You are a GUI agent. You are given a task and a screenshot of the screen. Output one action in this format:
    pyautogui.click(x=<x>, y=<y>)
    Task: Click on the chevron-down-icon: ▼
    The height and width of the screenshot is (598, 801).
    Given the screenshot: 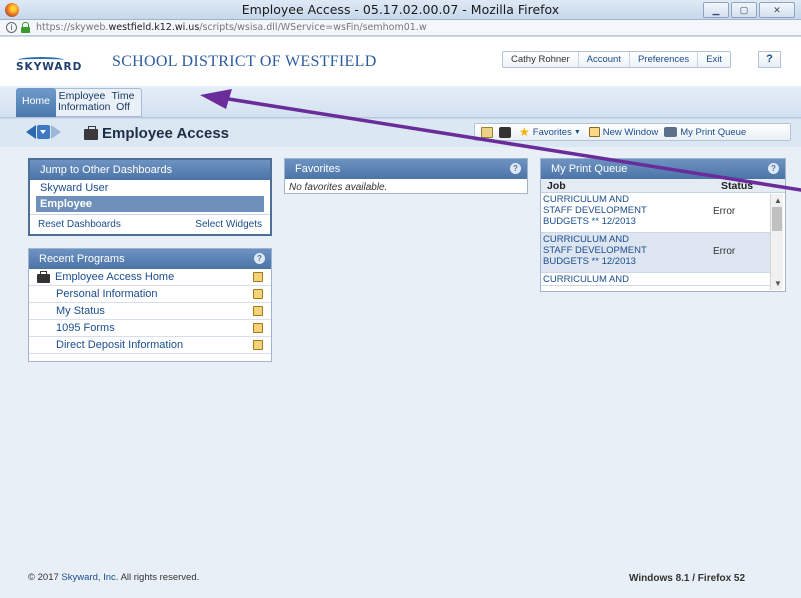 What is the action you would take?
    pyautogui.click(x=577, y=132)
    